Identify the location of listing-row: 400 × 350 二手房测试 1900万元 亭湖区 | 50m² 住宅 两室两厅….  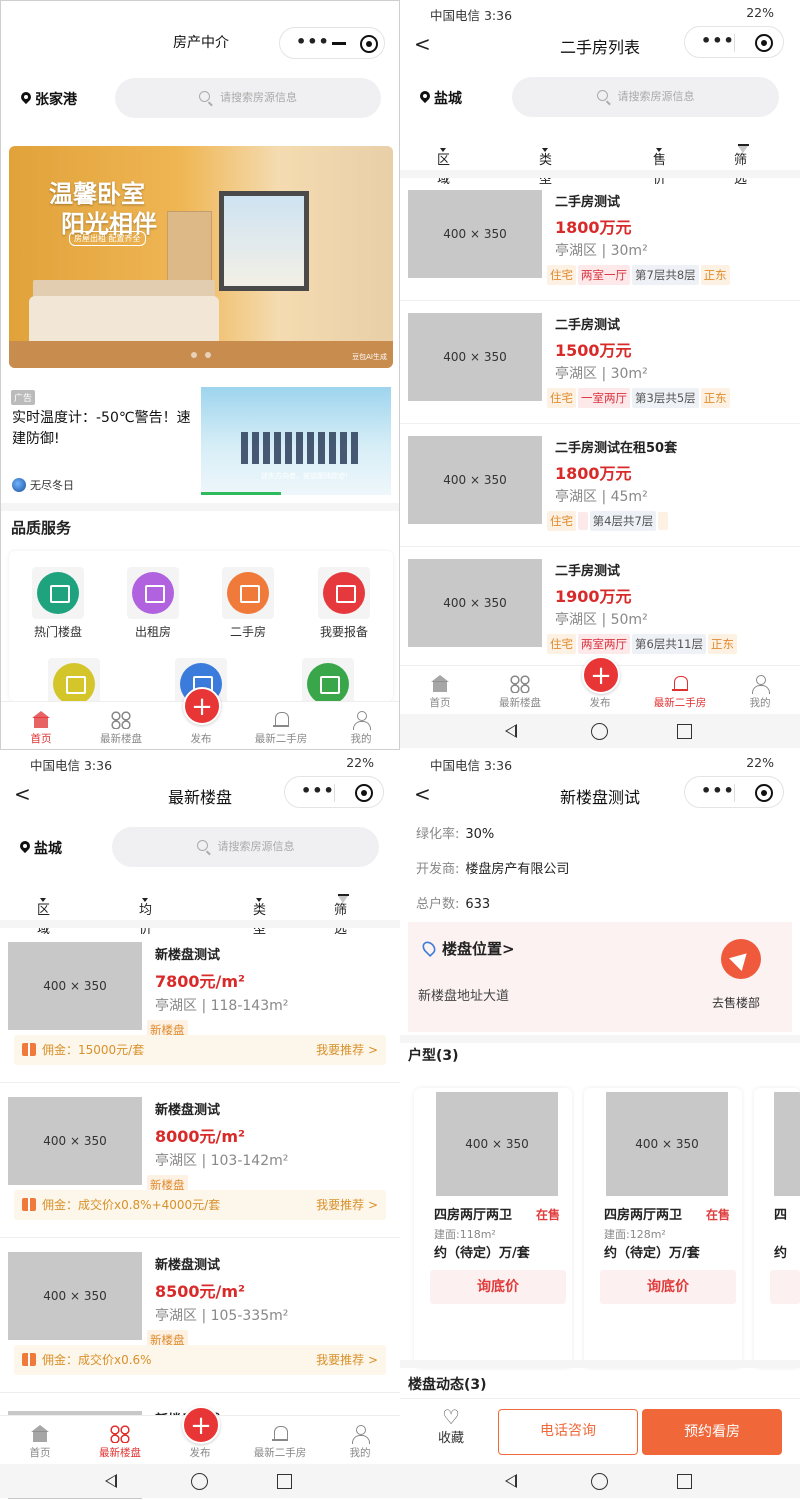
(600, 608).